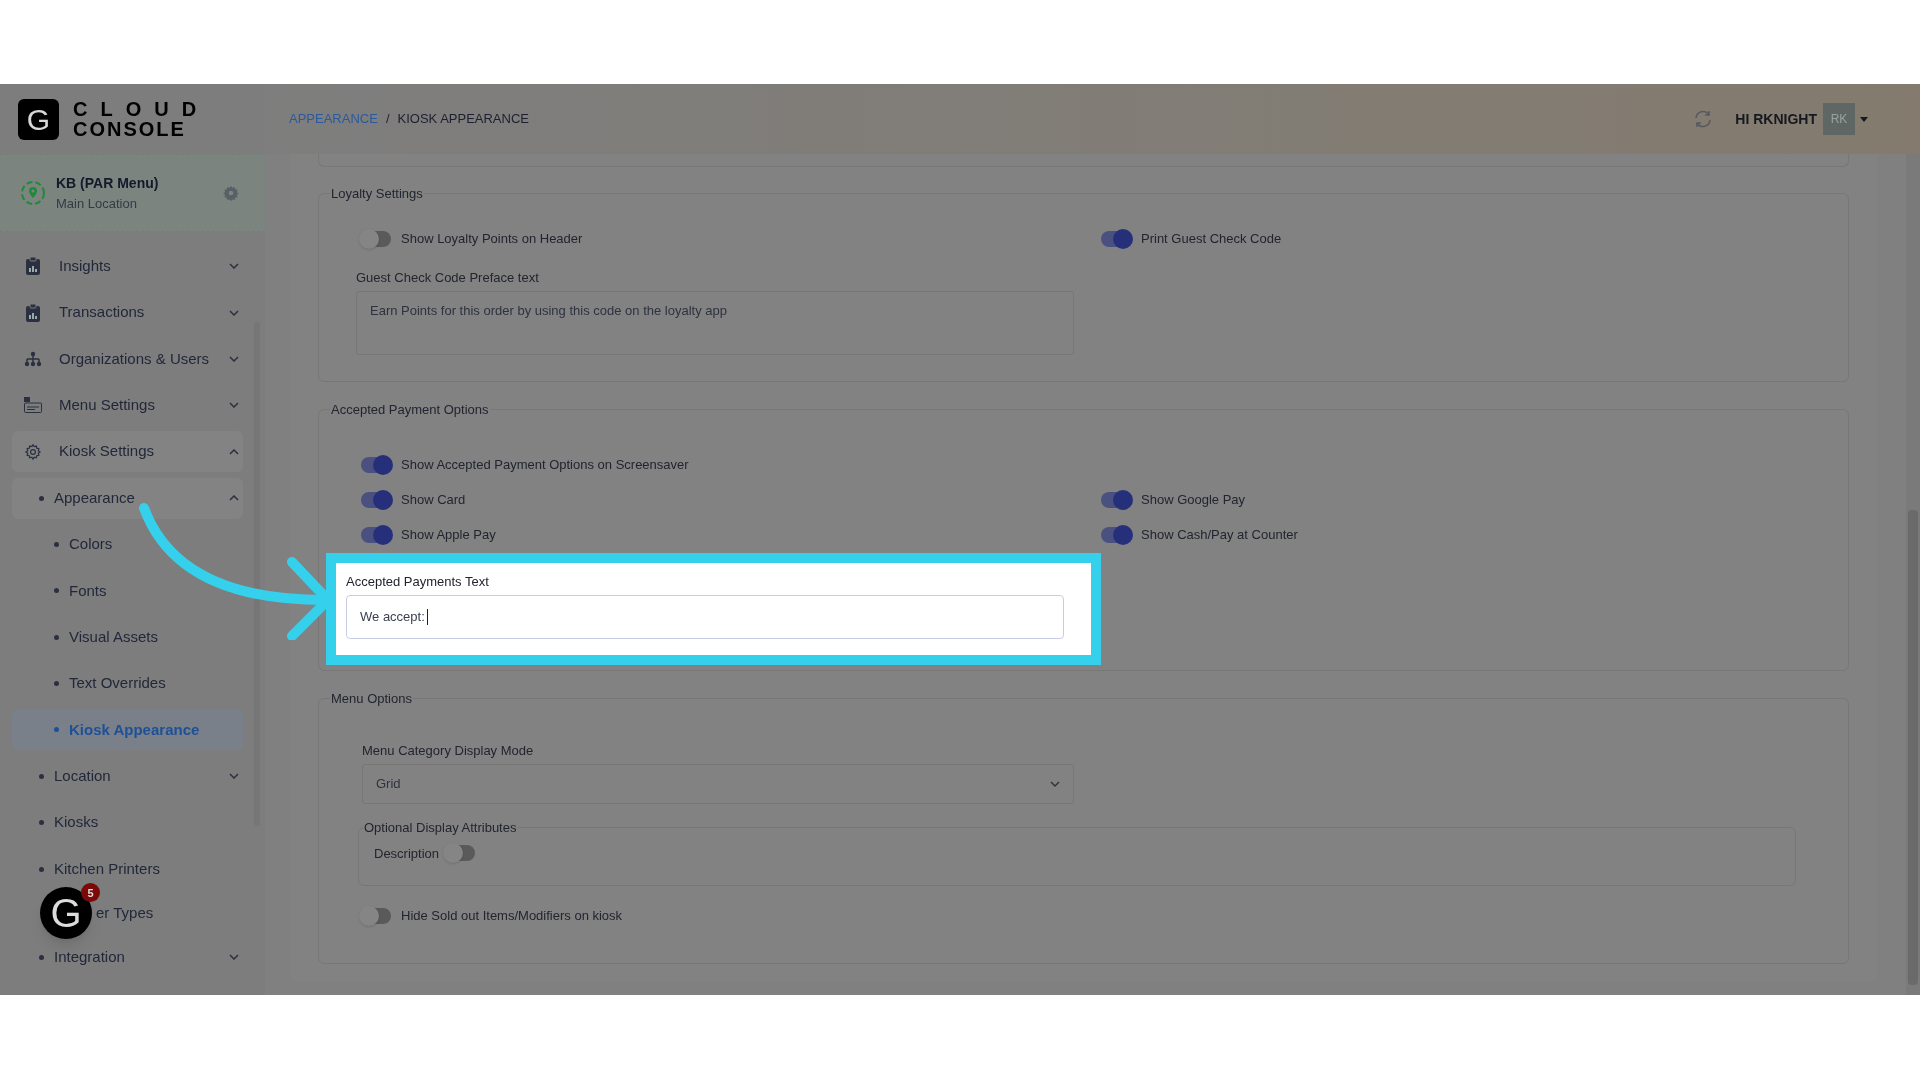  What do you see at coordinates (448, 277) in the screenshot?
I see `field-label: Guest Check Code Preface text` at bounding box center [448, 277].